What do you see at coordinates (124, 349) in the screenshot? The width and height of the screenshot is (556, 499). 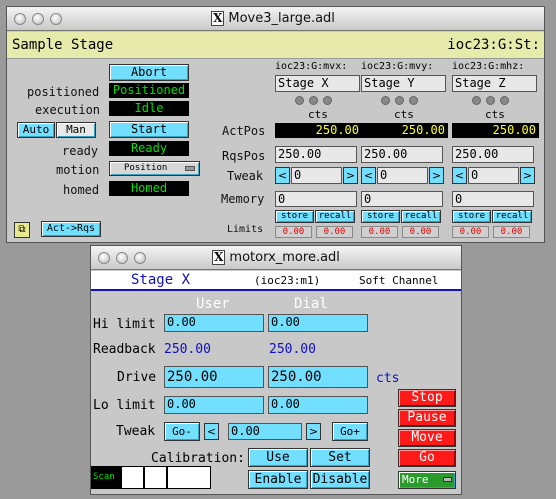 I see `readback-label: Readback` at bounding box center [124, 349].